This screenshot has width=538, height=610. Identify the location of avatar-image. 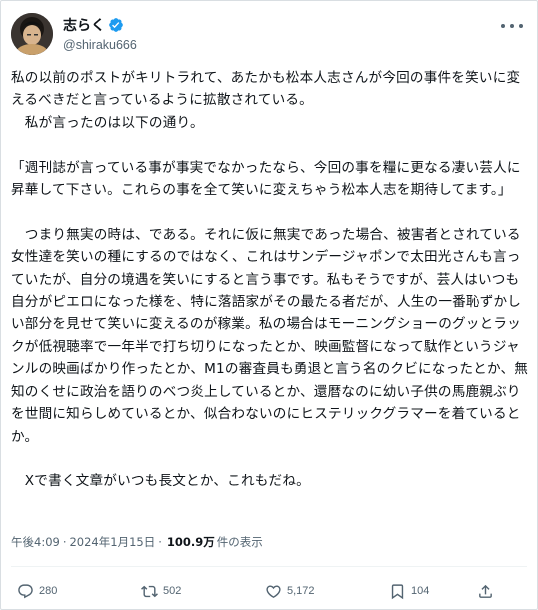
(32, 34).